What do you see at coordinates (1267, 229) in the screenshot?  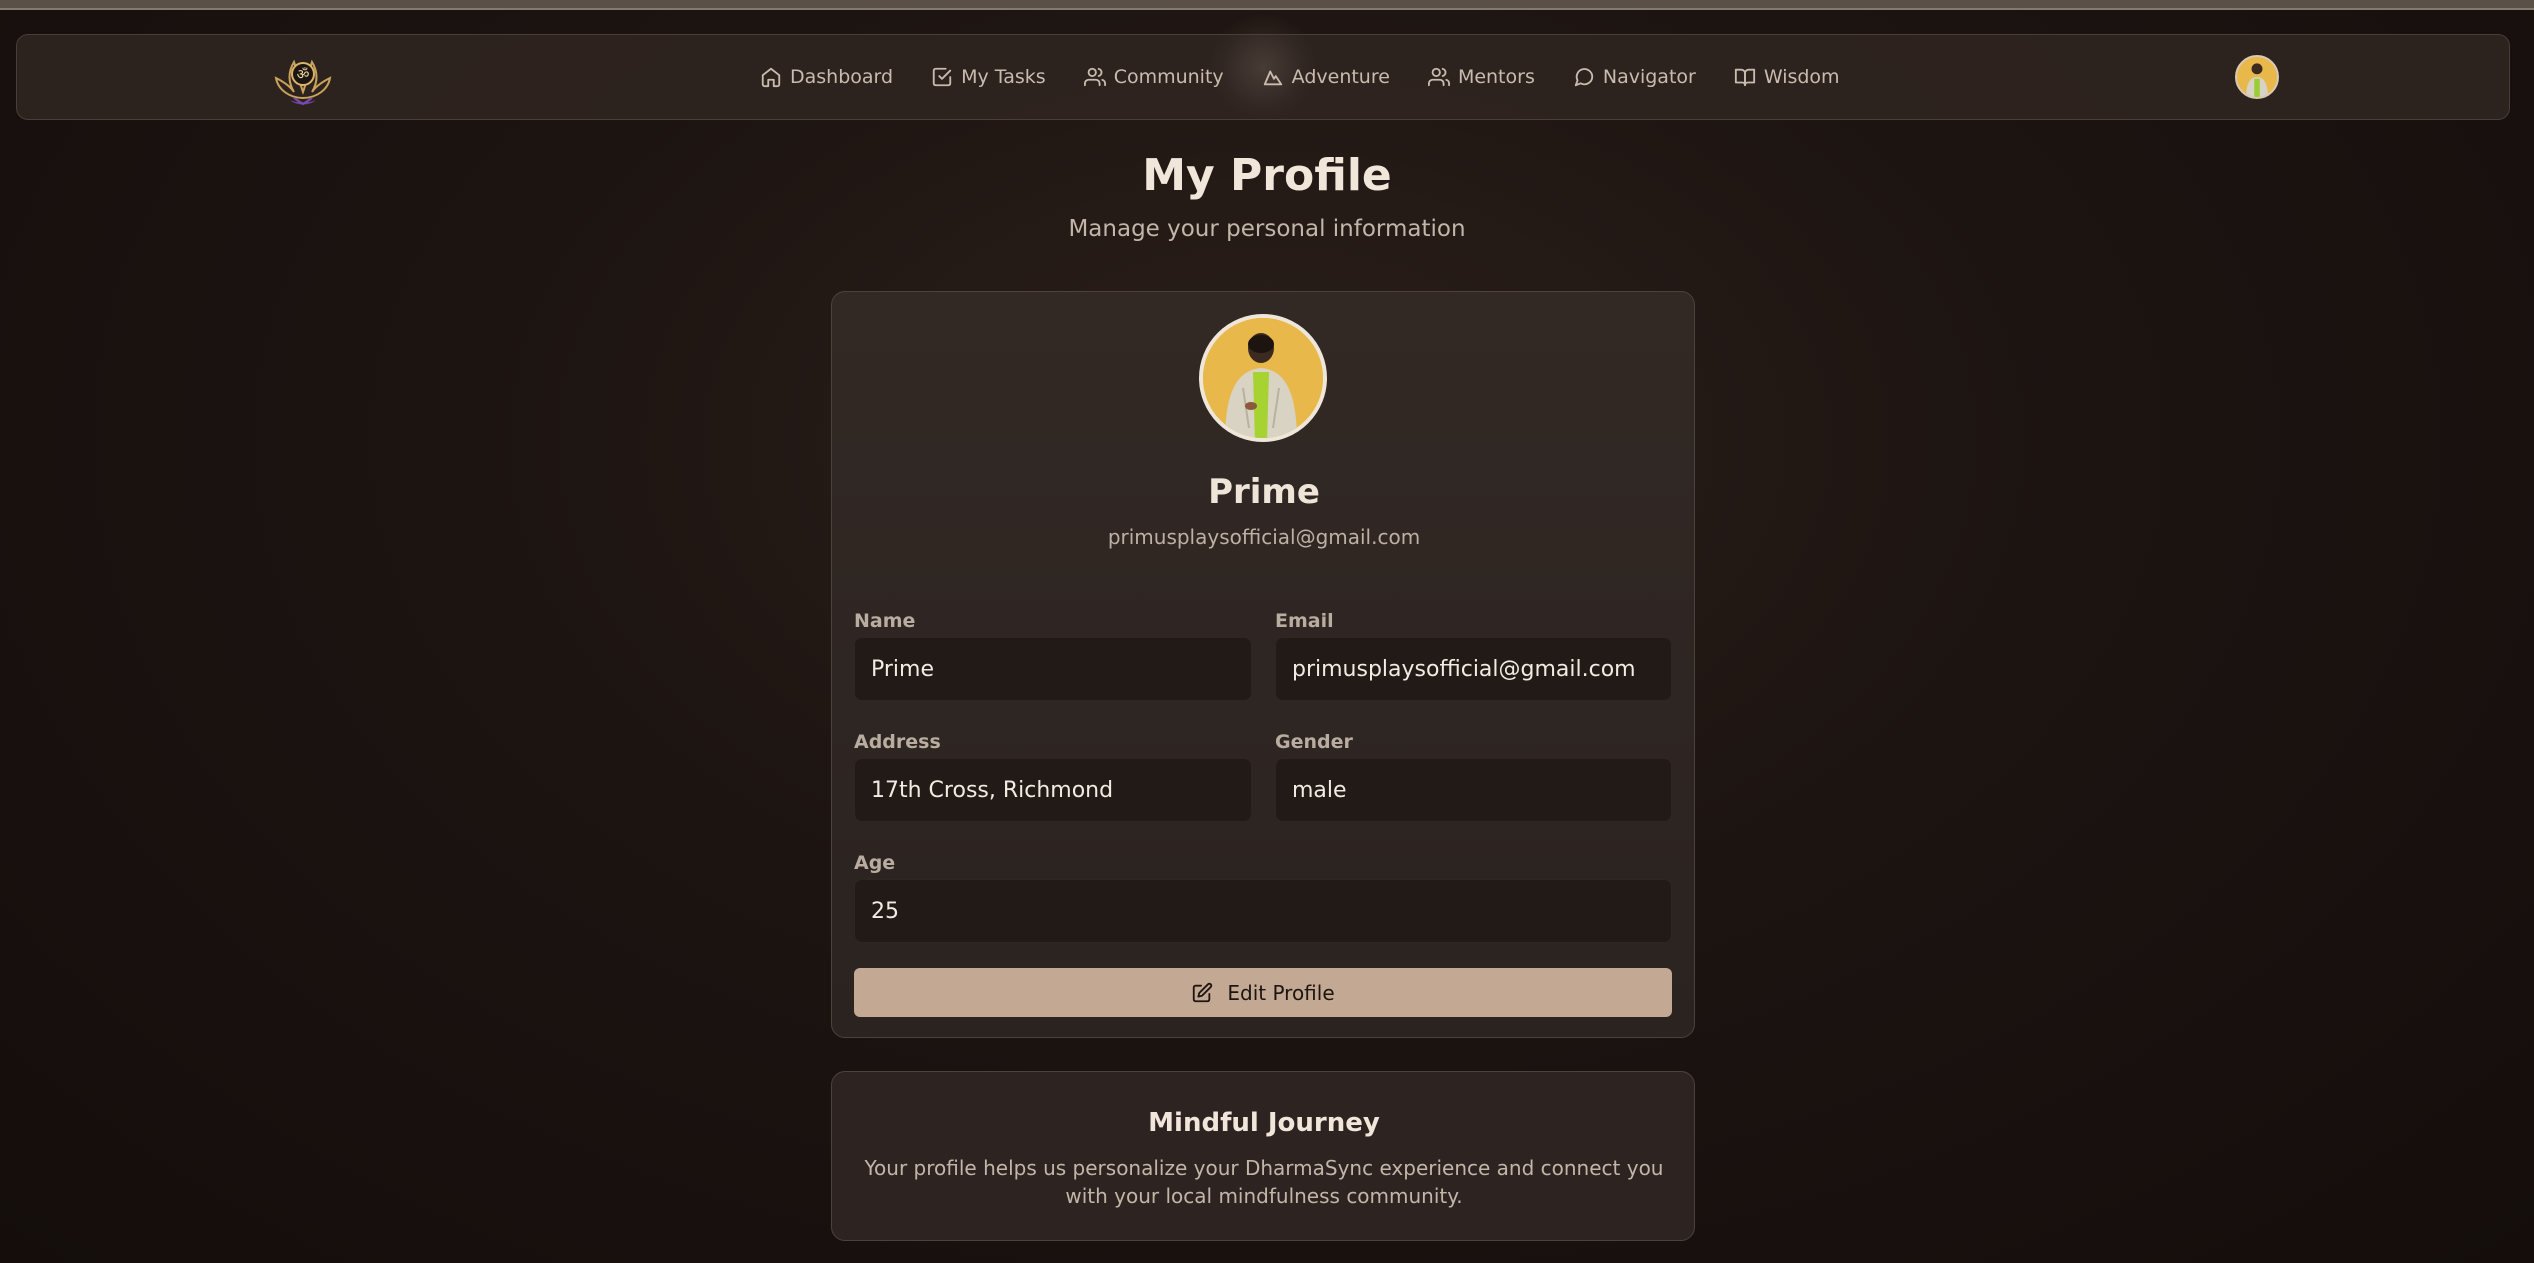 I see `page-subtitle: Manage your personal information` at bounding box center [1267, 229].